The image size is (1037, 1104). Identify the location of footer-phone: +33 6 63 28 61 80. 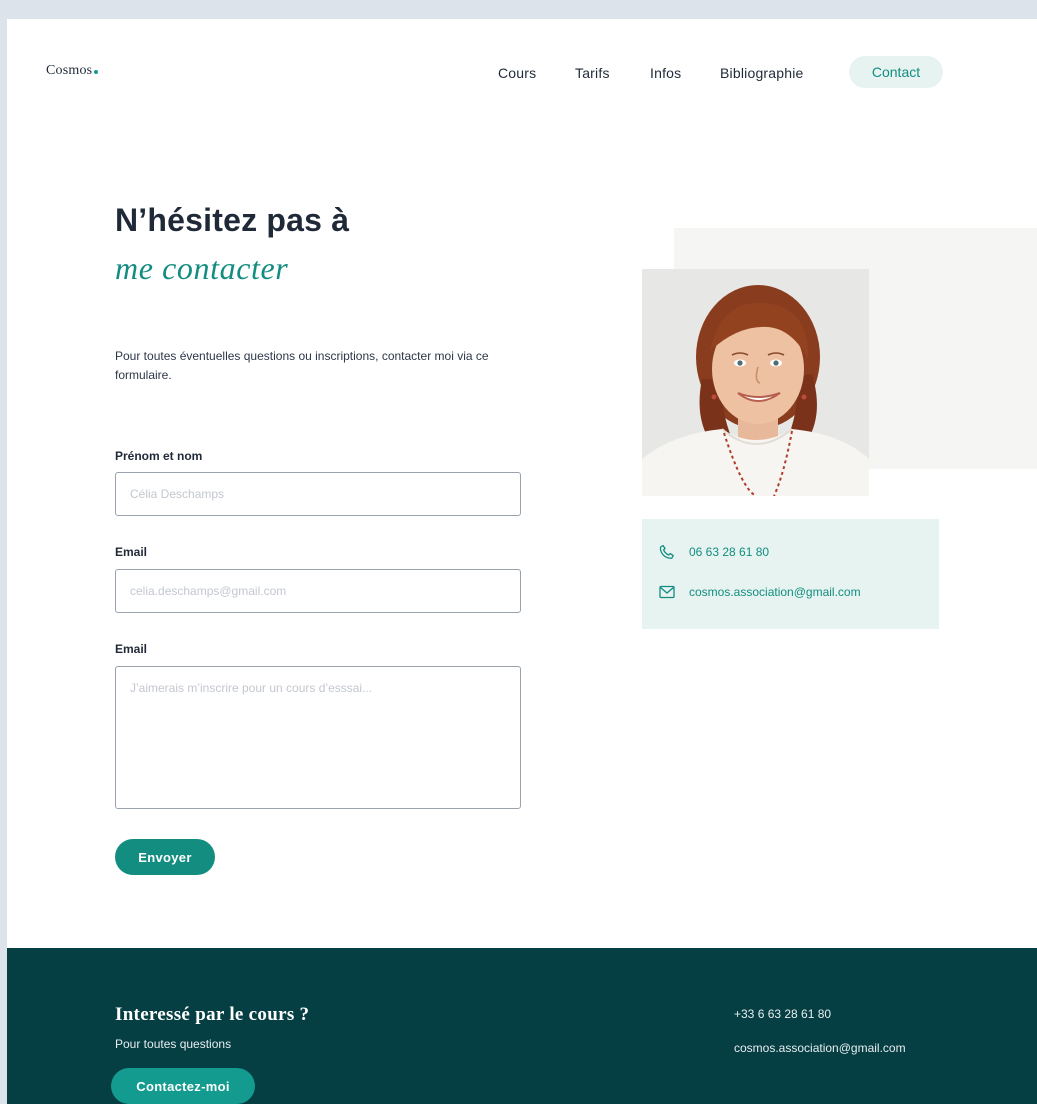
(782, 1014).